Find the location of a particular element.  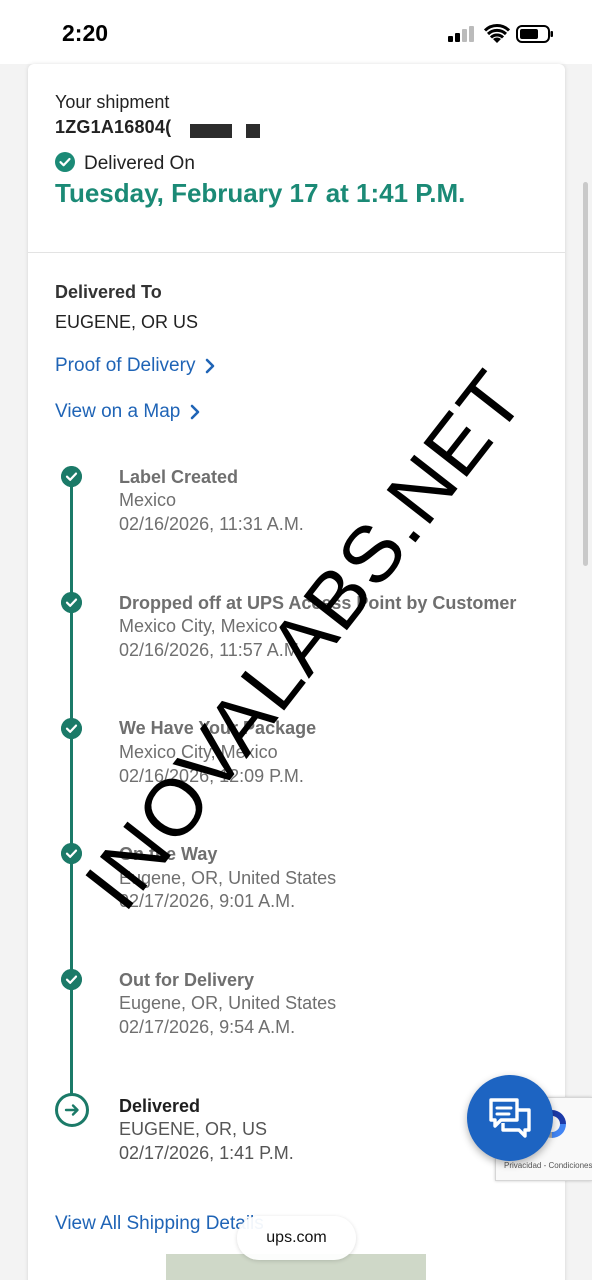

browser-url-bar: ups.com is located at coordinates (296, 1238).